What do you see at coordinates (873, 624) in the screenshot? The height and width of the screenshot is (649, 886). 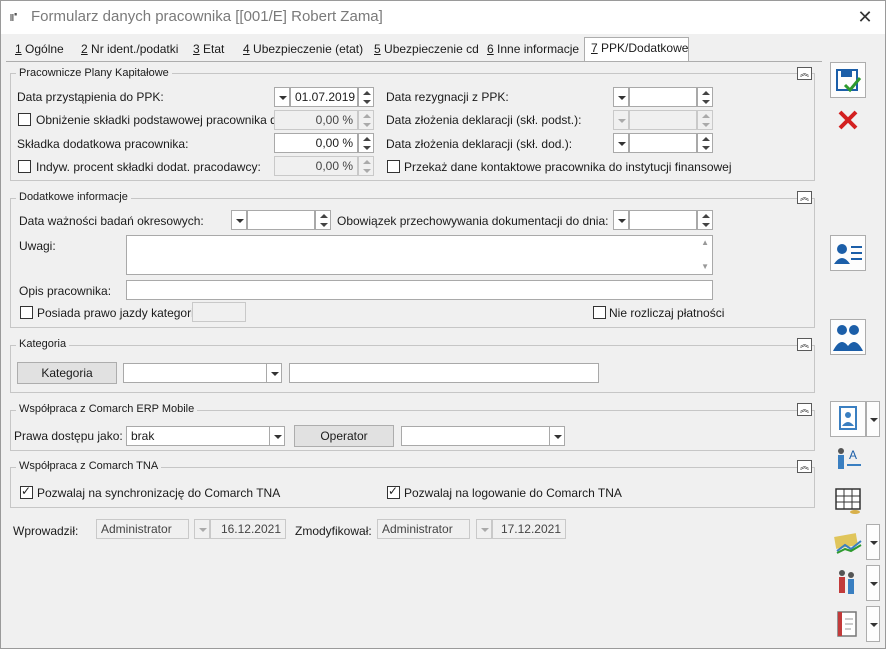 I see `documents-dropdown` at bounding box center [873, 624].